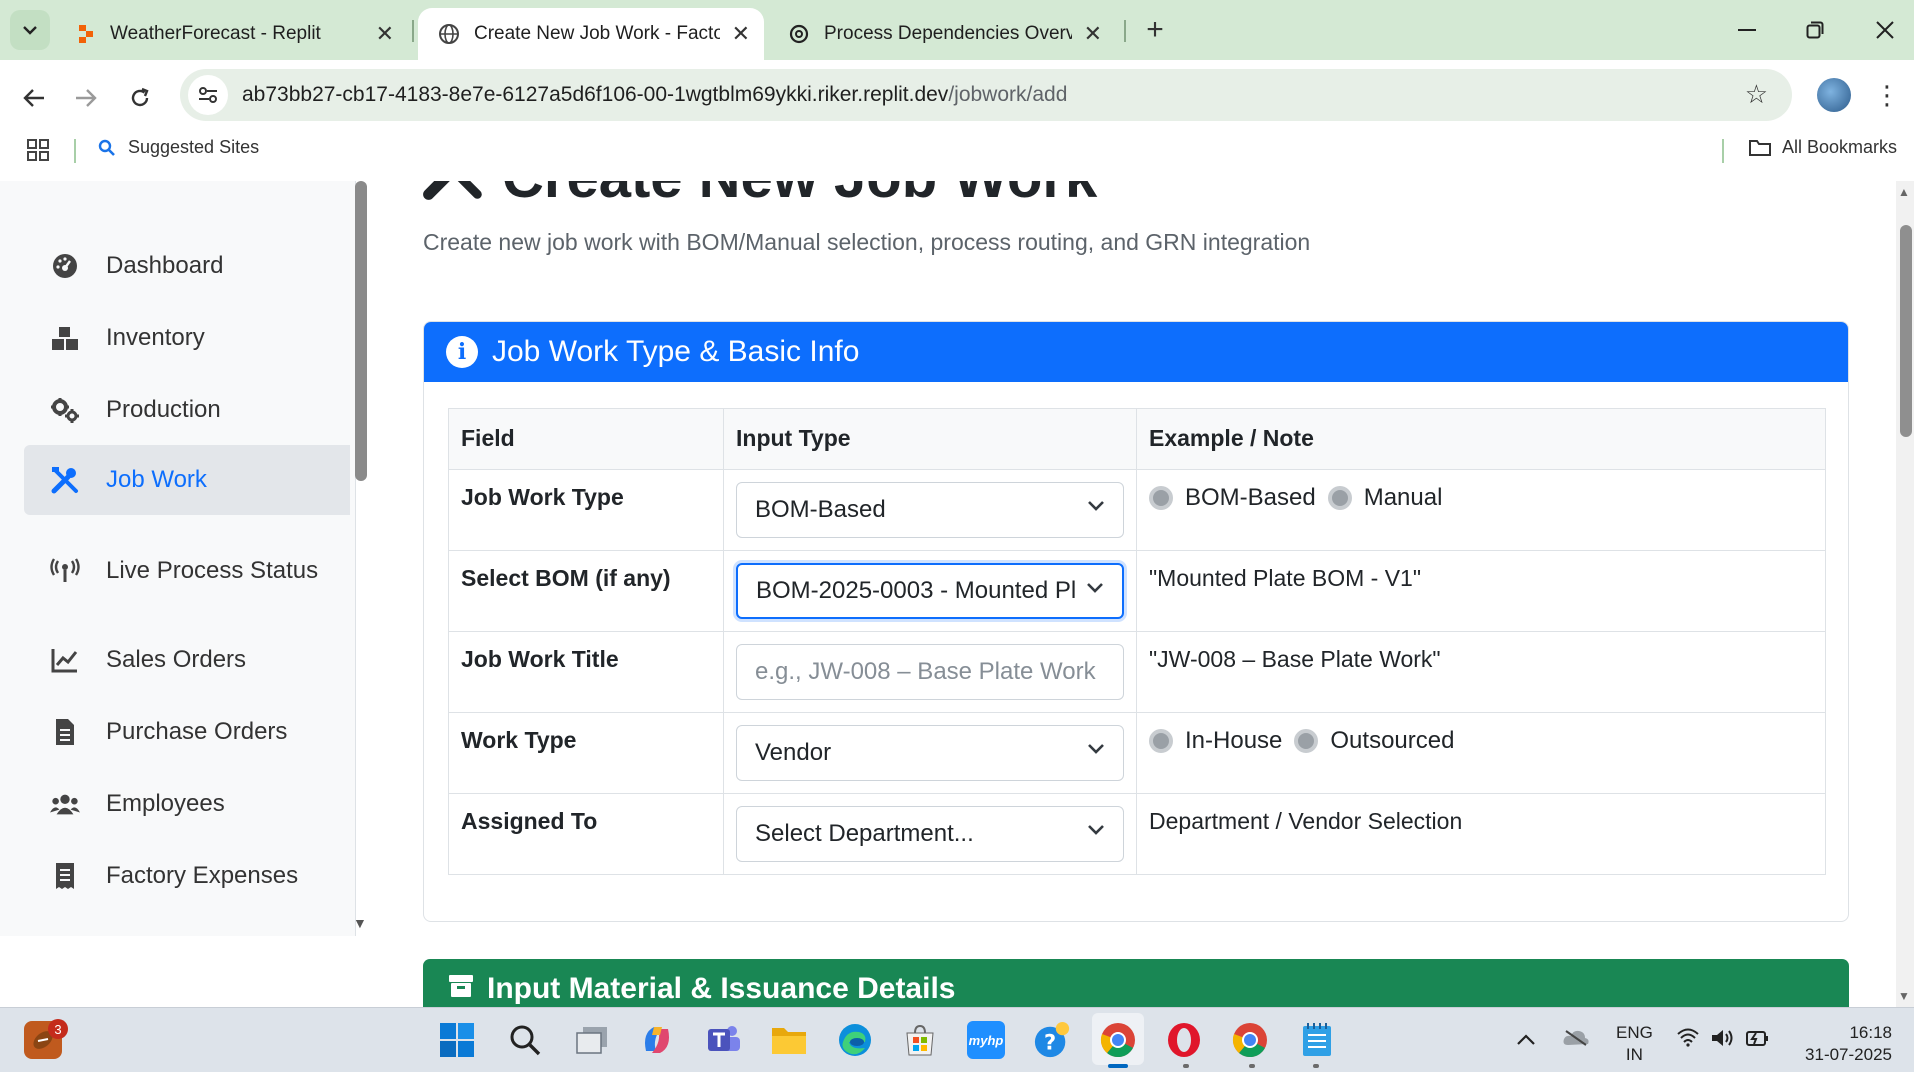  What do you see at coordinates (232, 34) in the screenshot?
I see `tab-weatherforecast: WeatherForecast - Replit ✕` at bounding box center [232, 34].